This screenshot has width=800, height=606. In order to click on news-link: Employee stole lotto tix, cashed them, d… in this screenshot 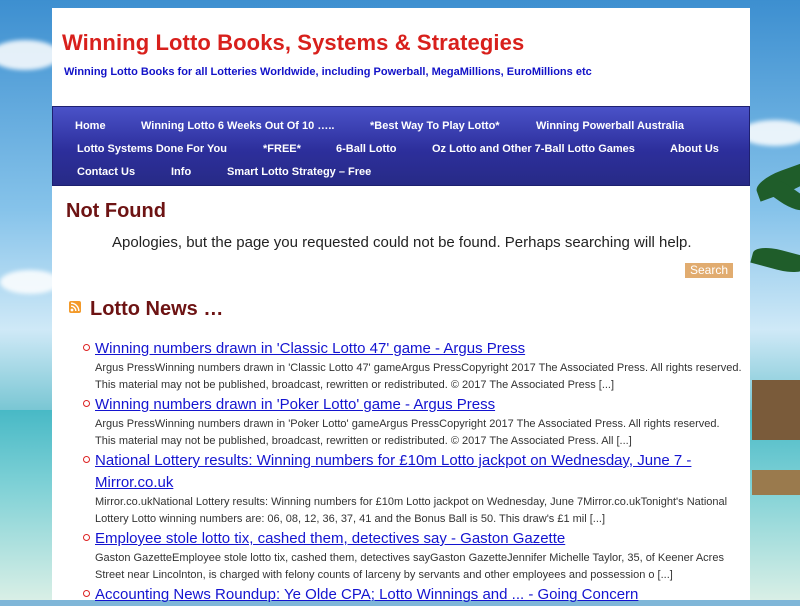, I will do `click(418, 539)`.